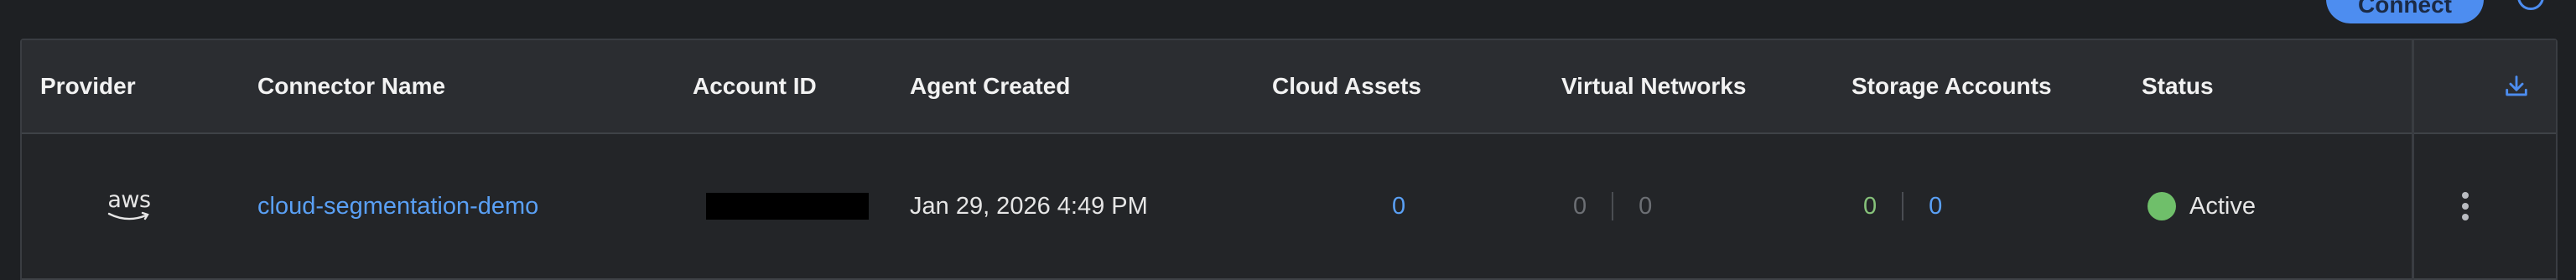 The height and width of the screenshot is (280, 2576). Describe the element at coordinates (397, 206) in the screenshot. I see `connector-name-link: cloud-segmentation-demo` at that location.